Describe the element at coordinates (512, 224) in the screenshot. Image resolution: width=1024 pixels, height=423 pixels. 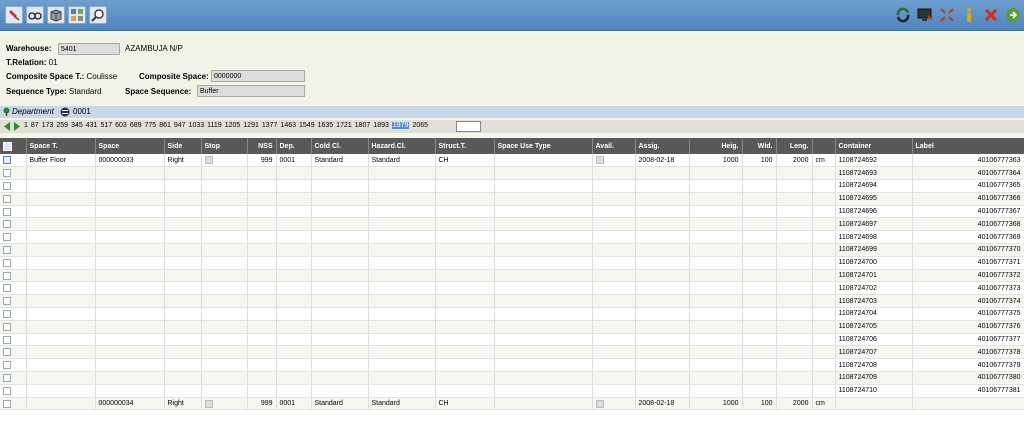
I see `table-row: 1108724697 40106777368` at that location.